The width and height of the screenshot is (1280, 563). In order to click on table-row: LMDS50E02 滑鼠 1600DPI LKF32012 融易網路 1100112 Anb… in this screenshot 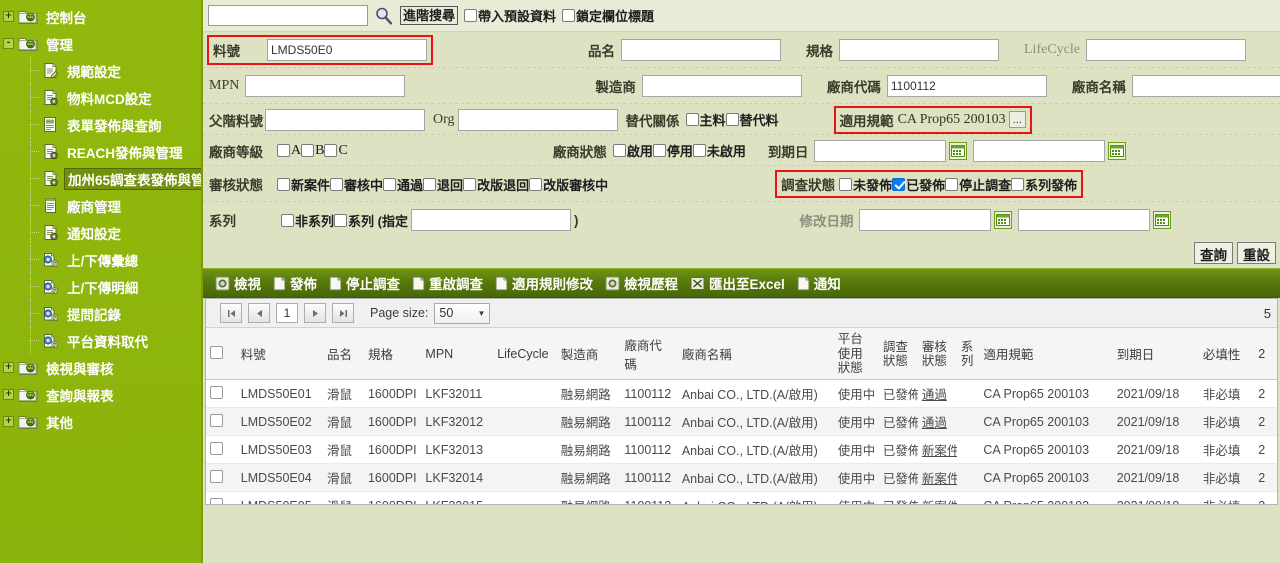, I will do `click(741, 422)`.